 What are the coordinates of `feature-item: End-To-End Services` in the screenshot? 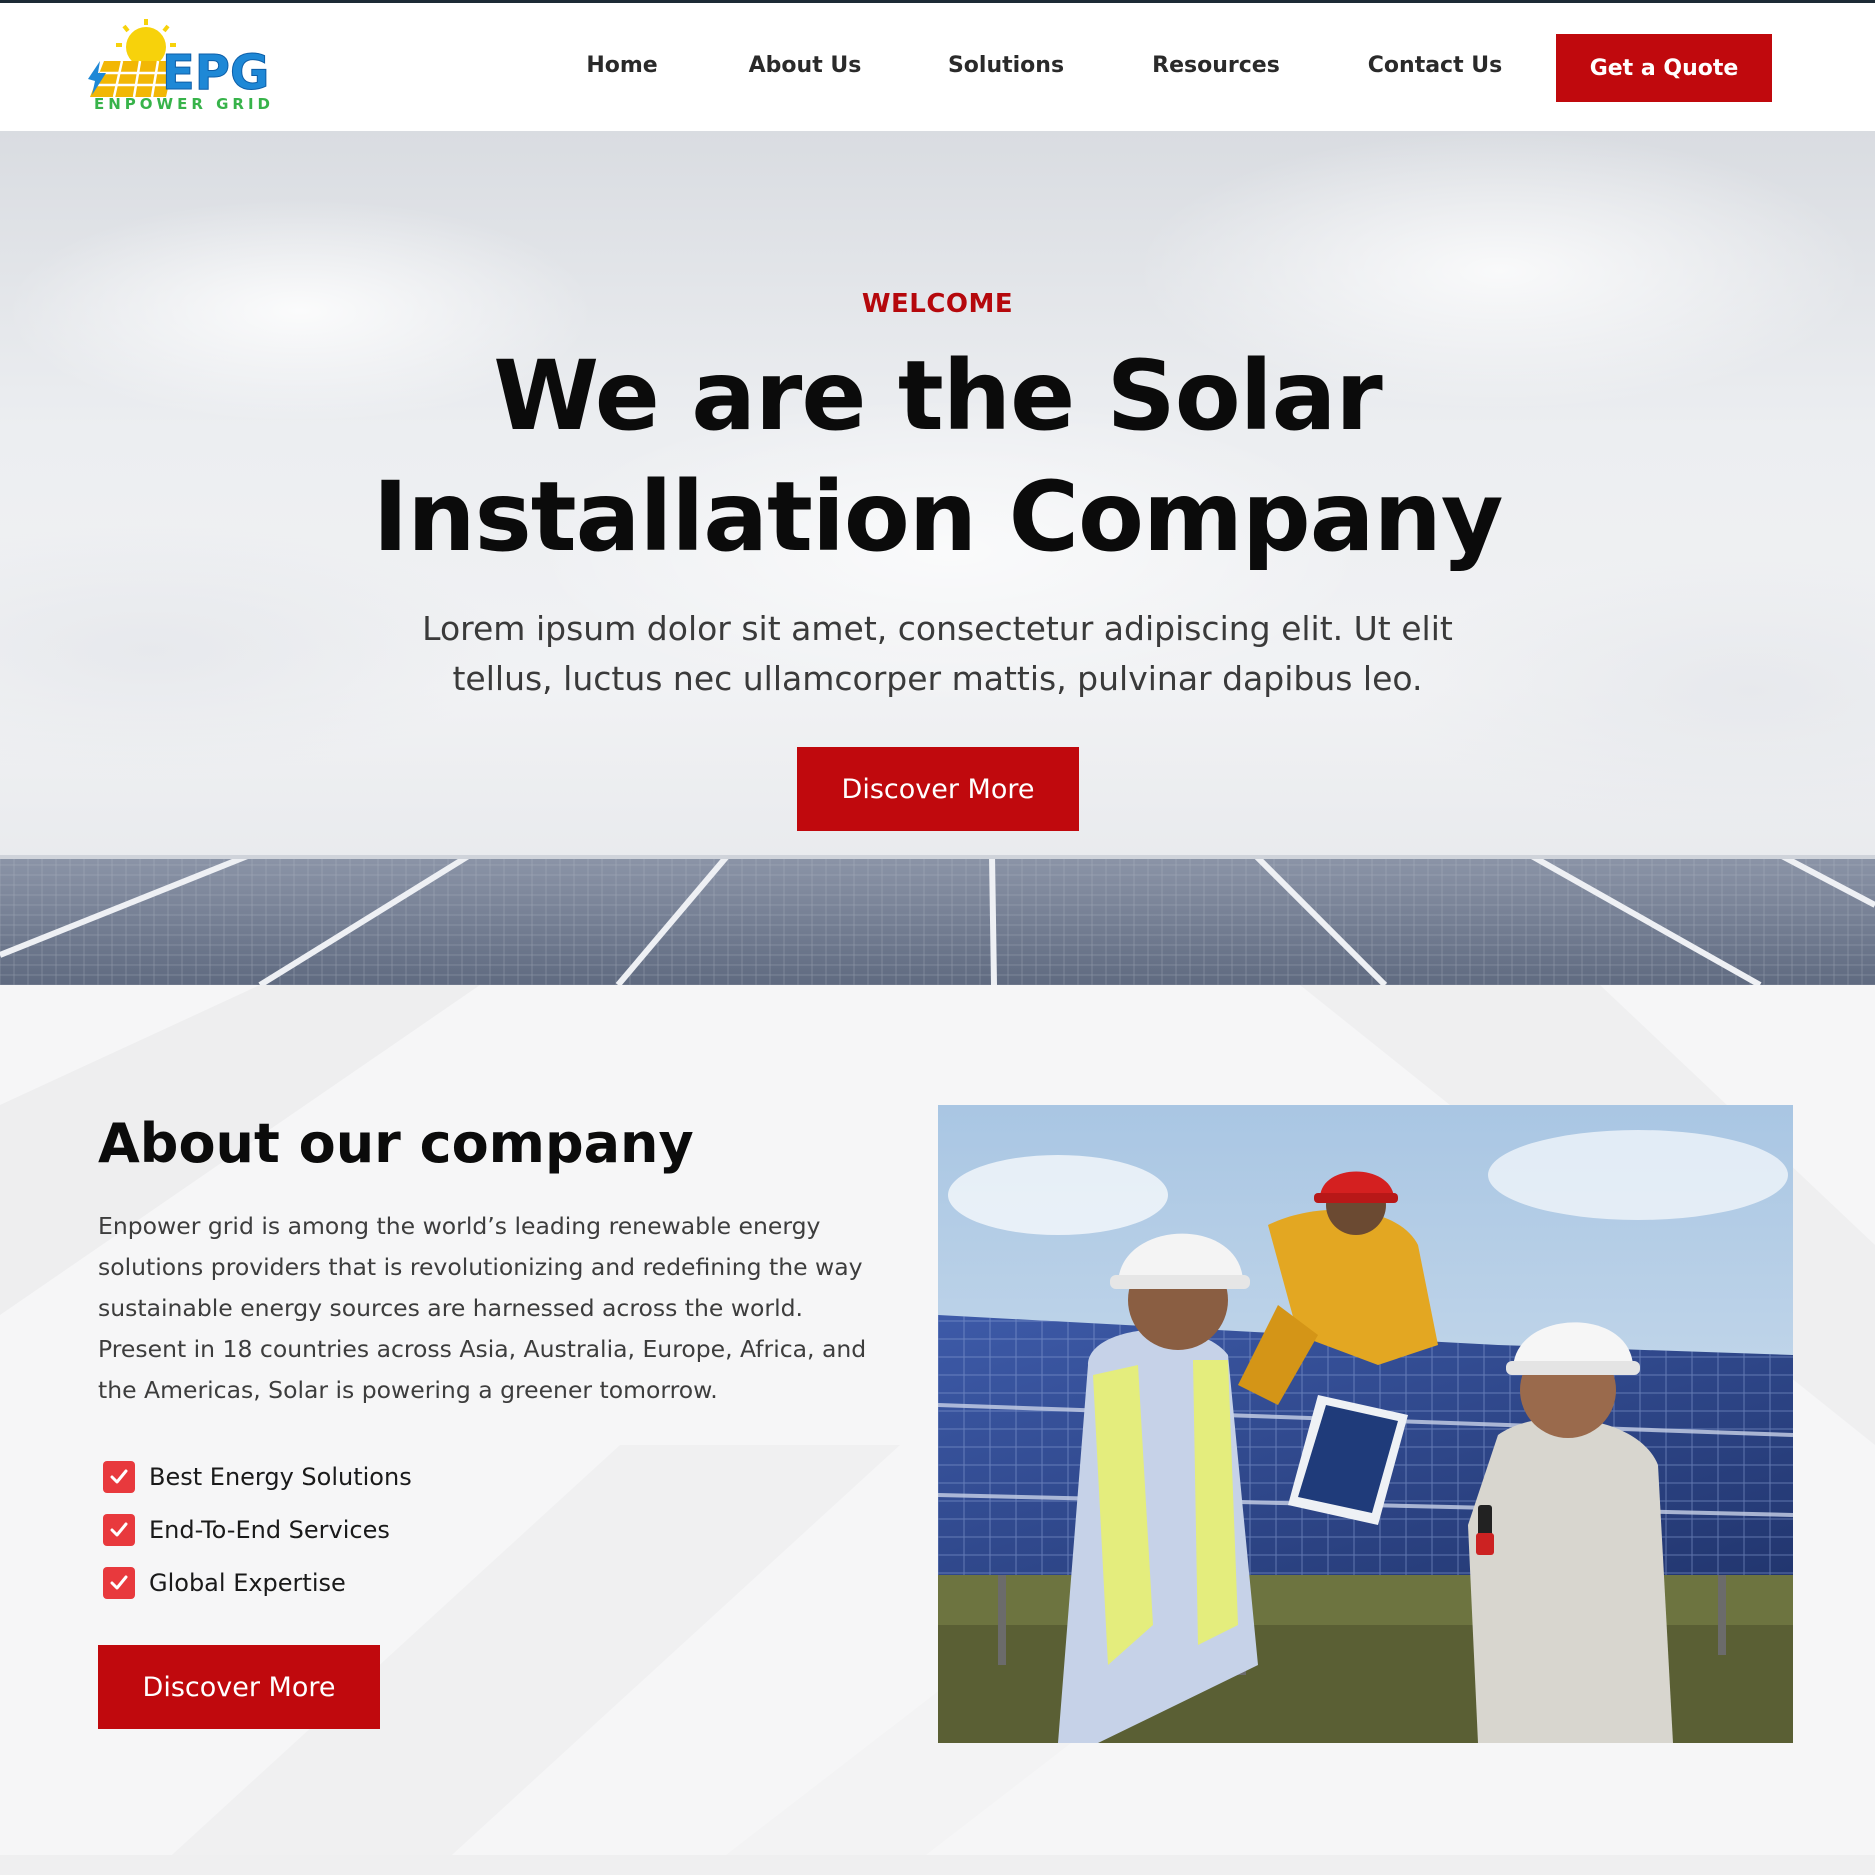 It's located at (257, 1529).